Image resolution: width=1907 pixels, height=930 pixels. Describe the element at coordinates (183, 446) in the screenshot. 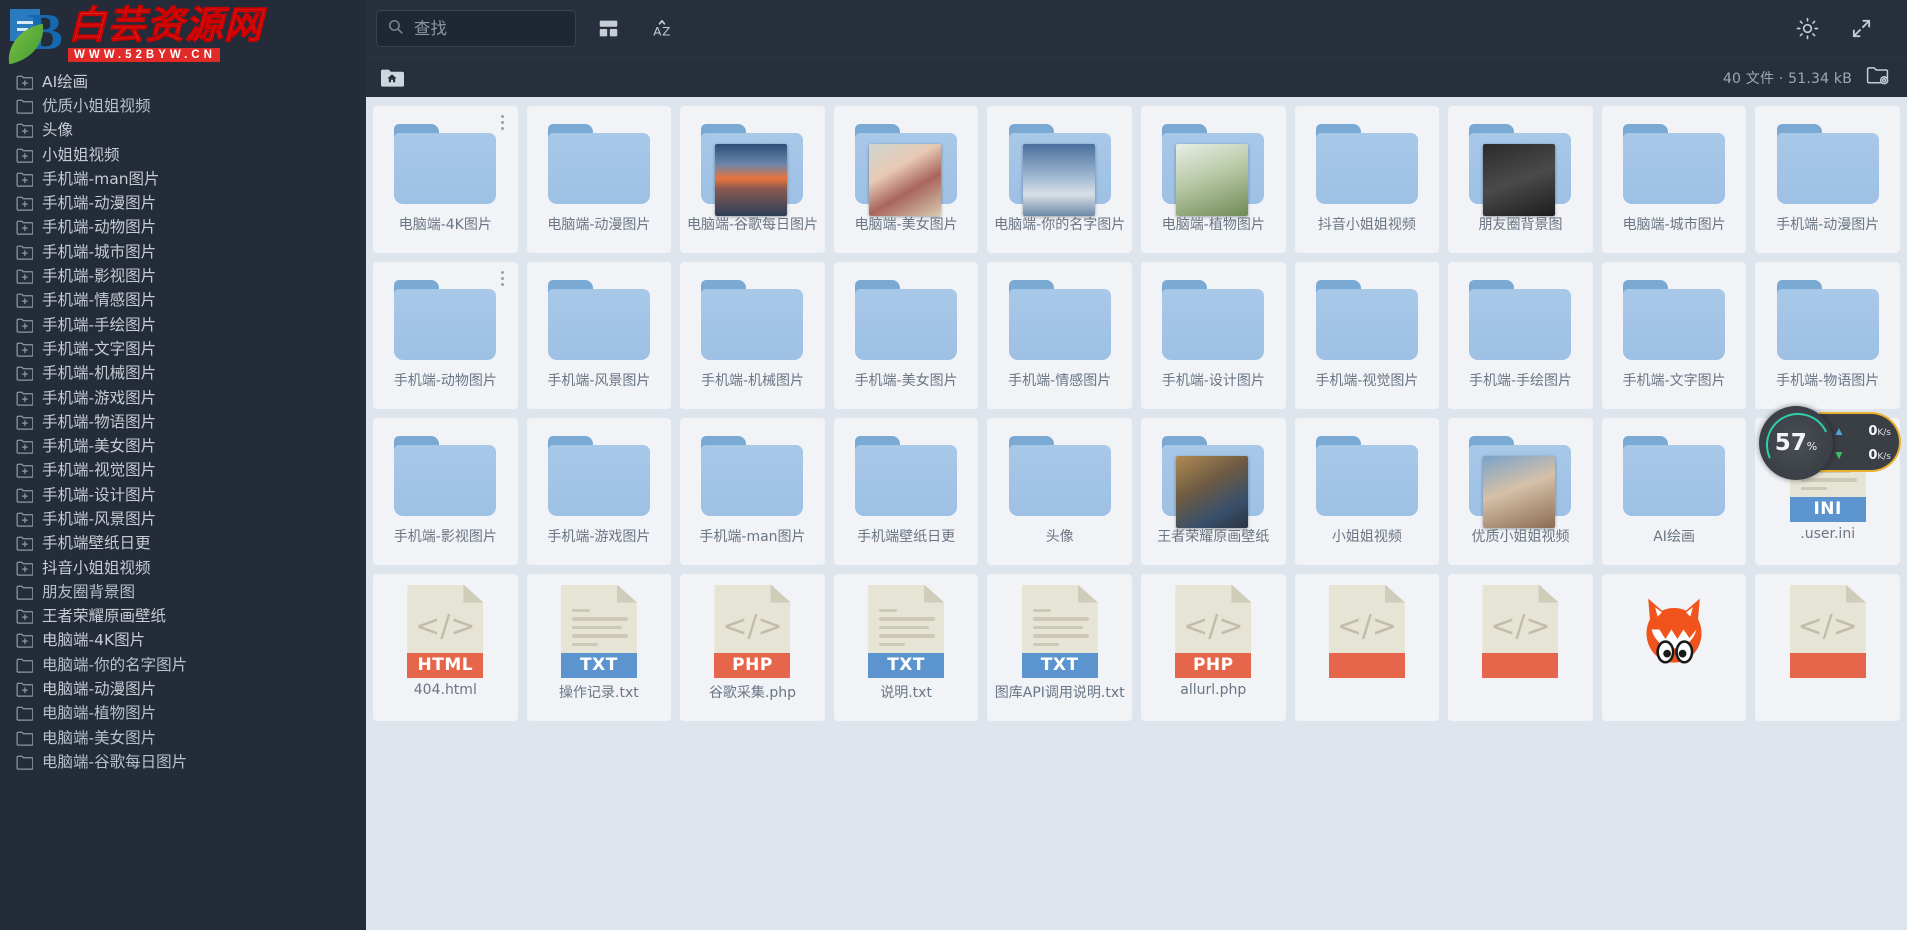

I see `sidebar-item: 手机端-美女图片` at that location.